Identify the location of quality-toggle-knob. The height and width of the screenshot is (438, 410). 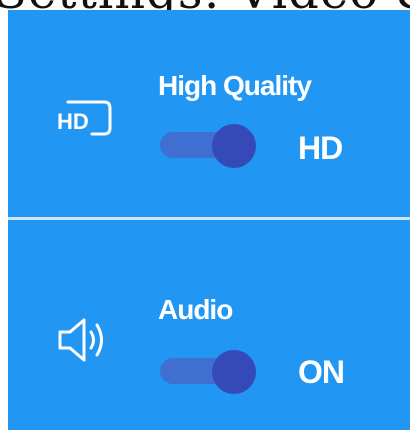
(234, 146).